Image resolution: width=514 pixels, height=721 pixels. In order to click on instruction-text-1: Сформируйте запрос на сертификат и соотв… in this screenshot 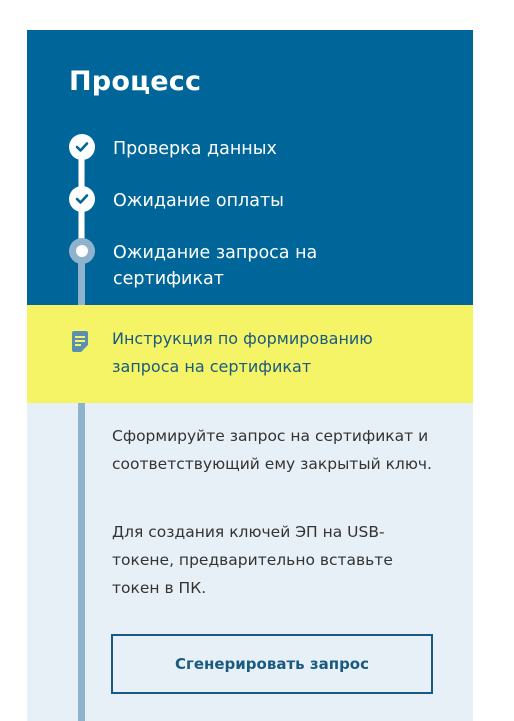, I will do `click(272, 450)`.